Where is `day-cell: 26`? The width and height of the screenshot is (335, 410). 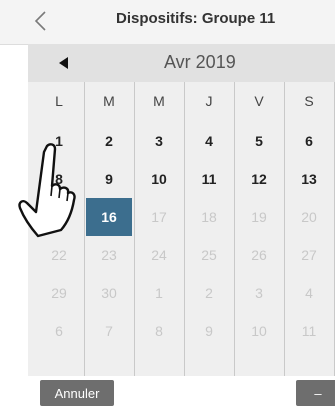
day-cell: 26 is located at coordinates (259, 255).